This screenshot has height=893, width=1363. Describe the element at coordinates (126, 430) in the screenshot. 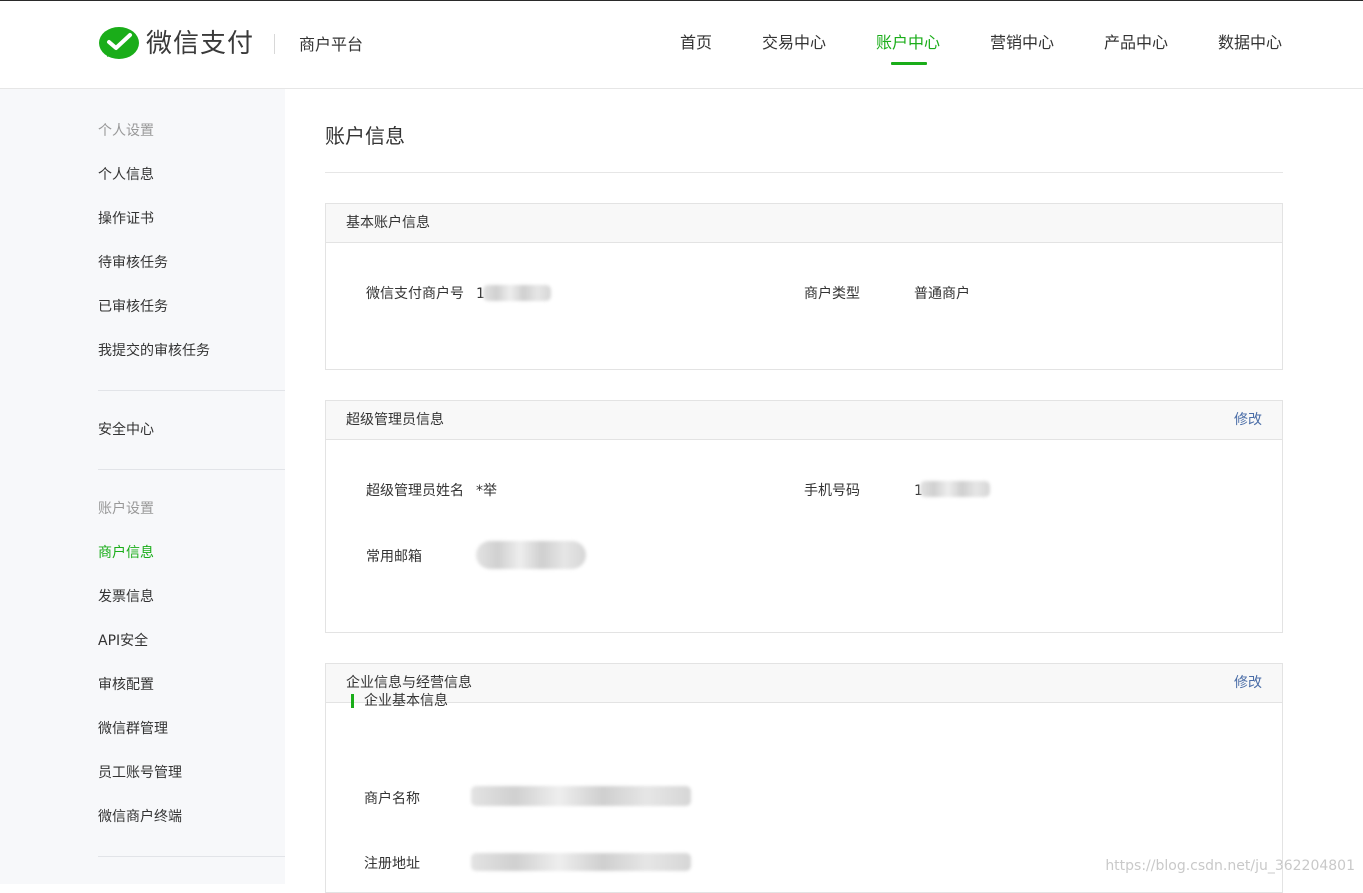

I see `sidebar-item-security: 安全中心` at that location.